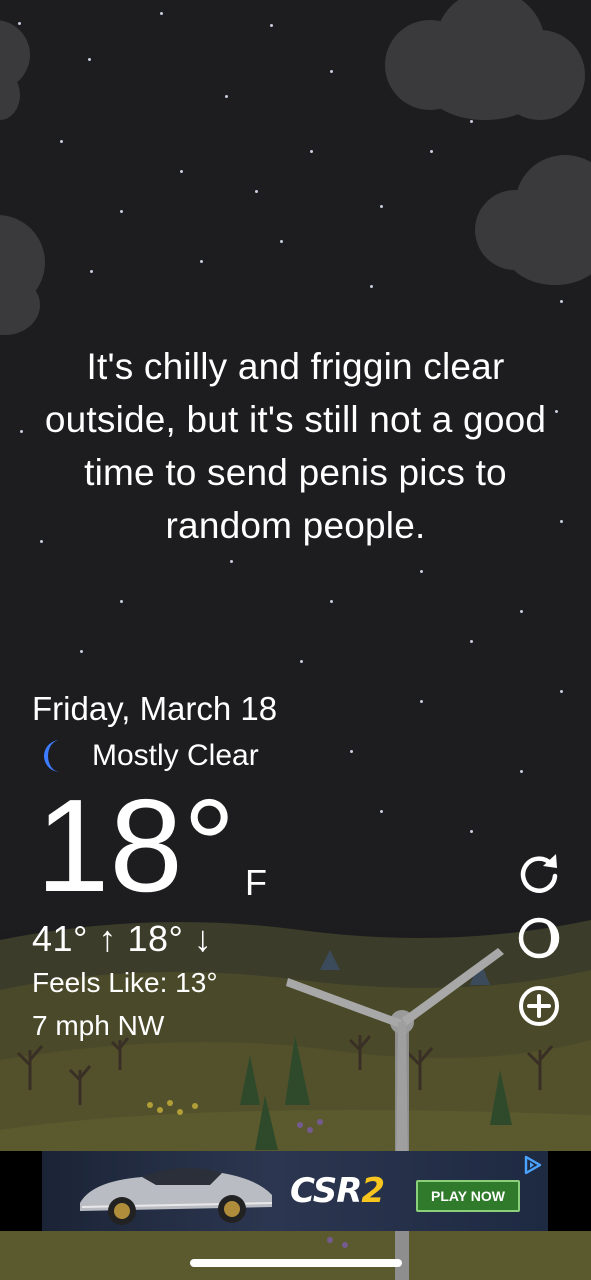 This screenshot has height=1280, width=591. What do you see at coordinates (296, 1263) in the screenshot?
I see `home-indicator` at bounding box center [296, 1263].